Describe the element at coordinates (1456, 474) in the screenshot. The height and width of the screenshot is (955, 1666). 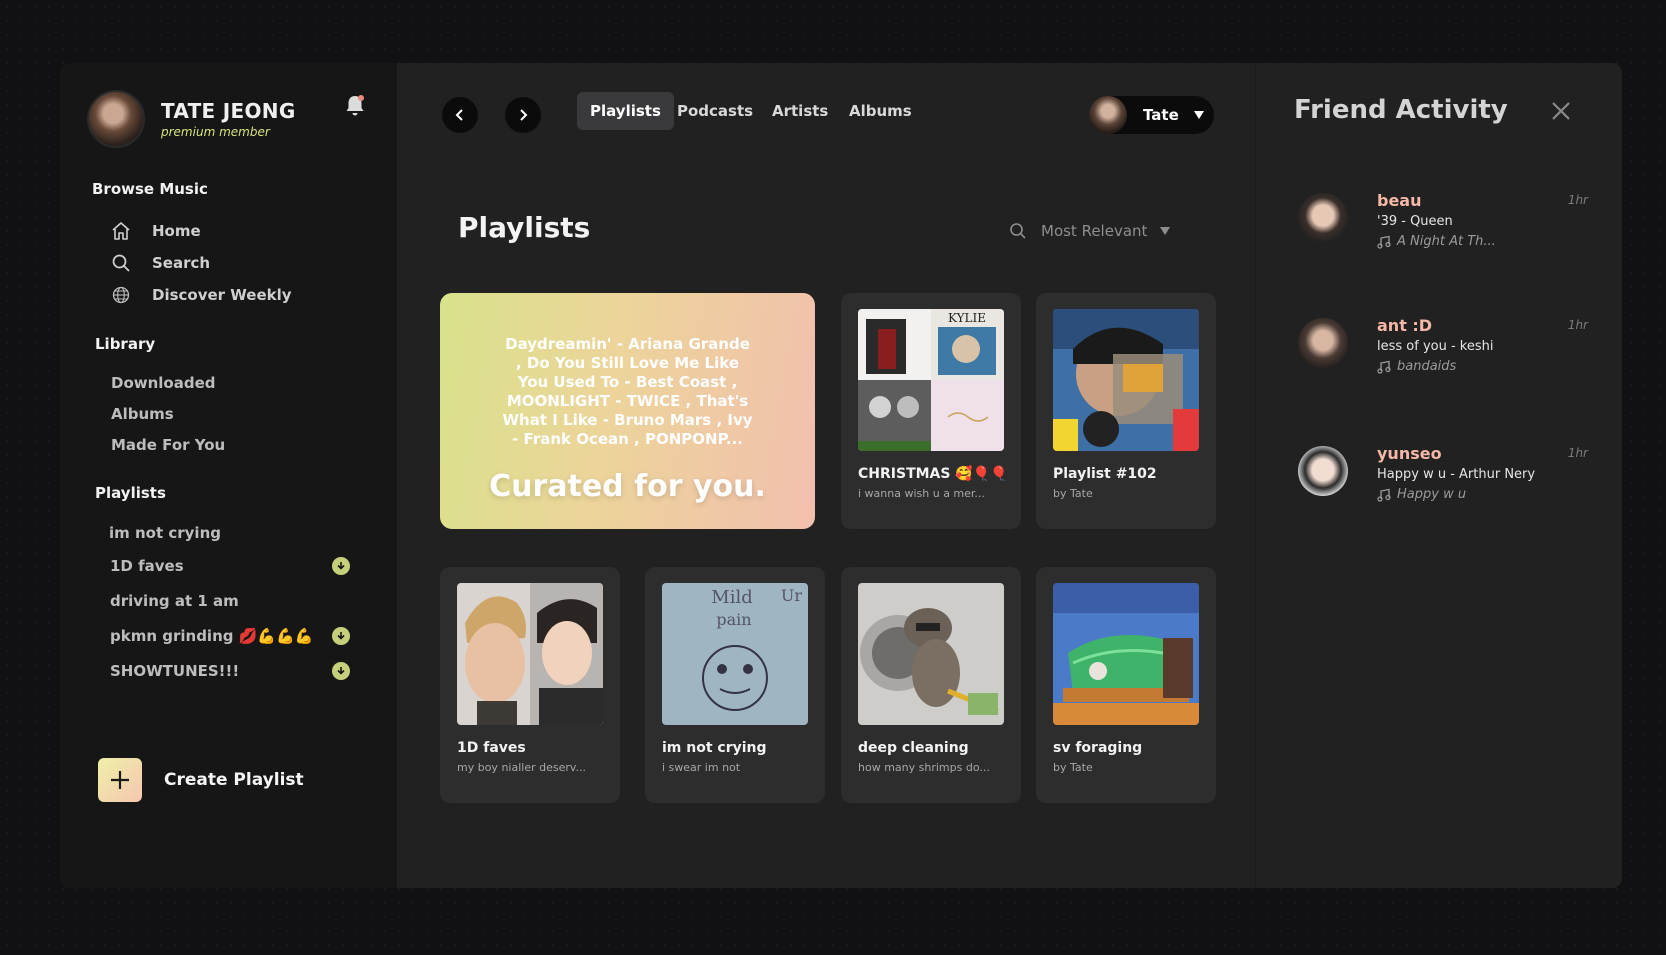
I see `friend-song: Happy w u - Arthur Nery` at that location.